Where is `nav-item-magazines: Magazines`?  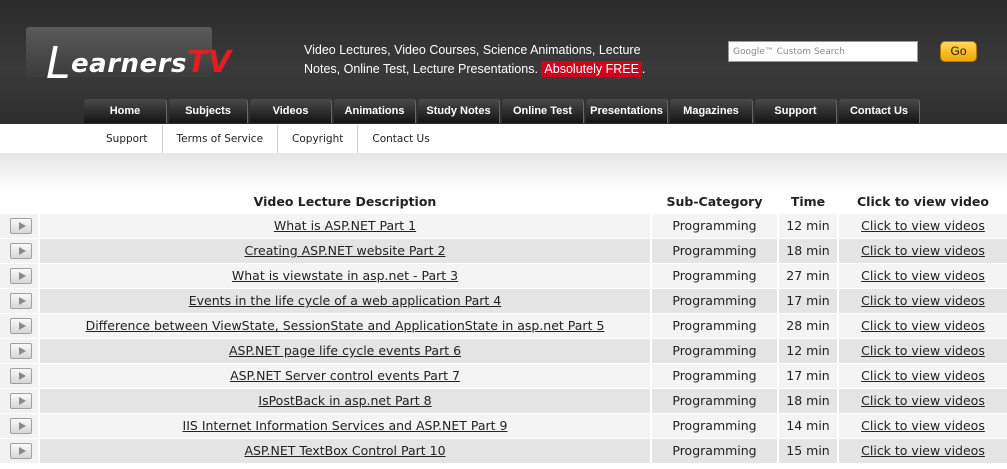
nav-item-magazines: Magazines is located at coordinates (711, 111).